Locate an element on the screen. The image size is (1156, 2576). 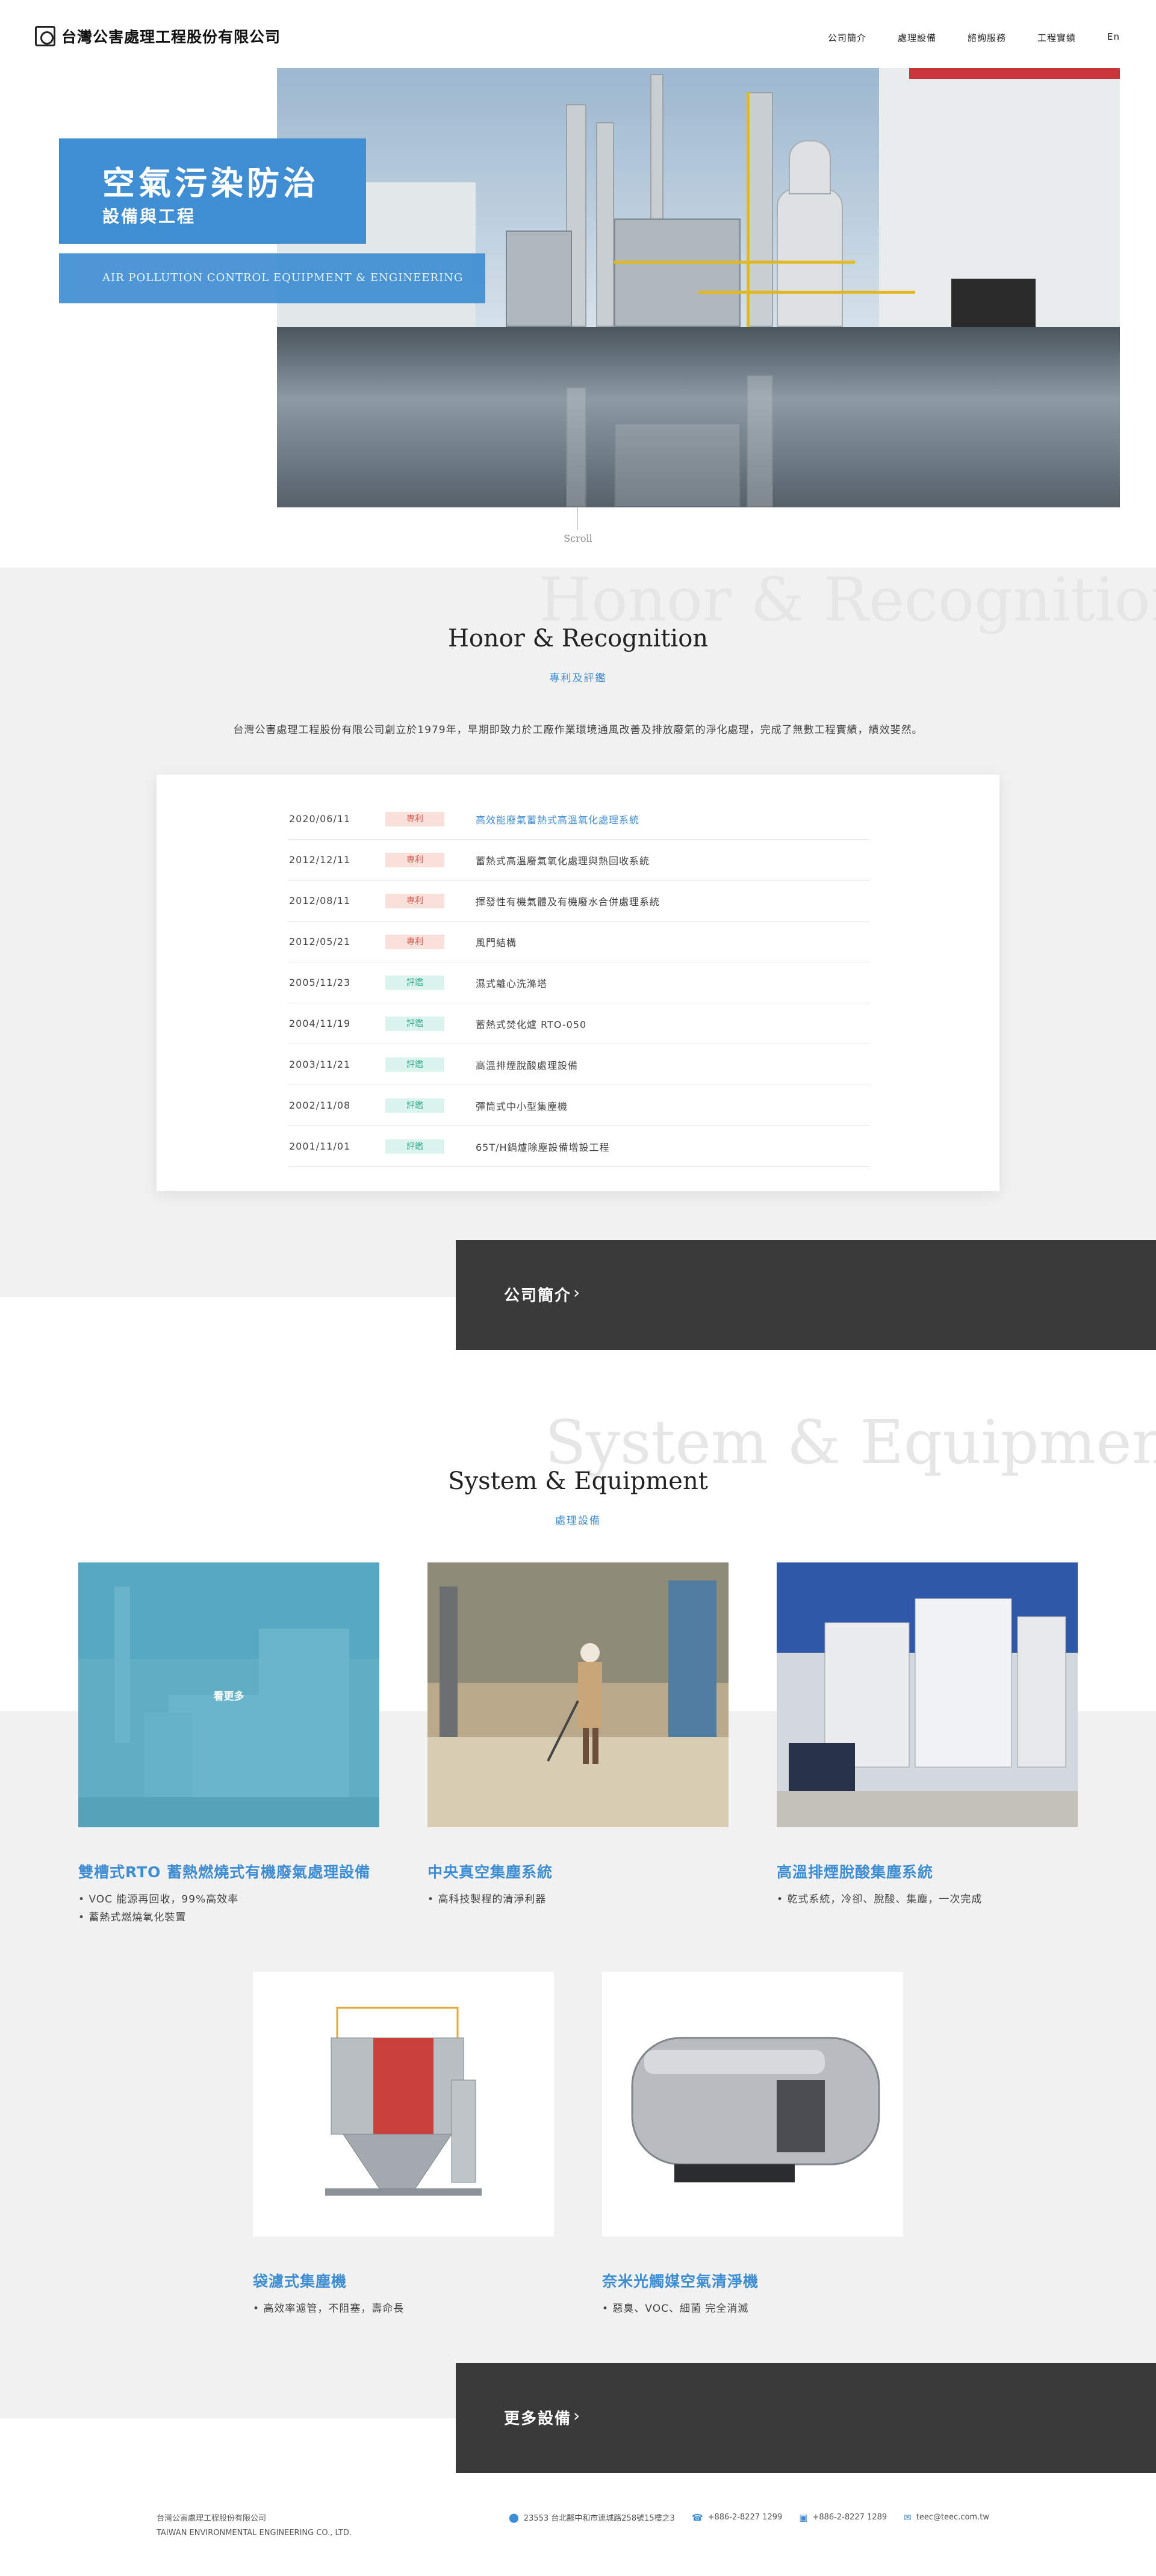
honor-date: 2012/12/11 is located at coordinates (320, 860).